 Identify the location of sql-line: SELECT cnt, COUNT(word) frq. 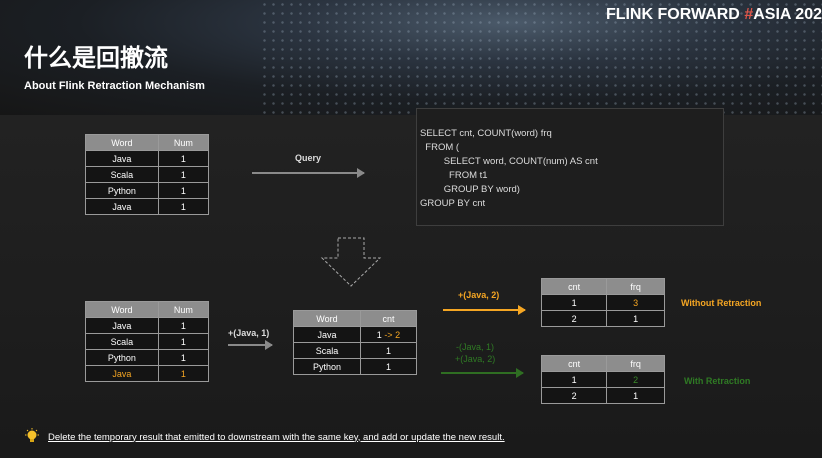
(486, 133).